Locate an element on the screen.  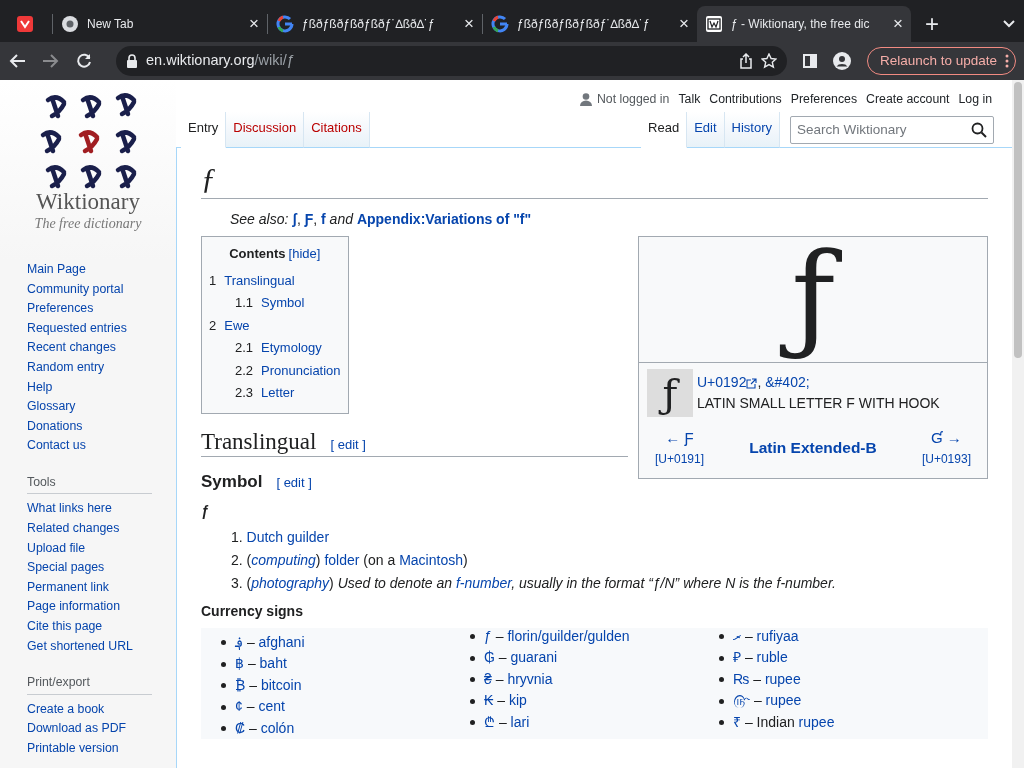
currency-link: ₾ is located at coordinates (489, 721).